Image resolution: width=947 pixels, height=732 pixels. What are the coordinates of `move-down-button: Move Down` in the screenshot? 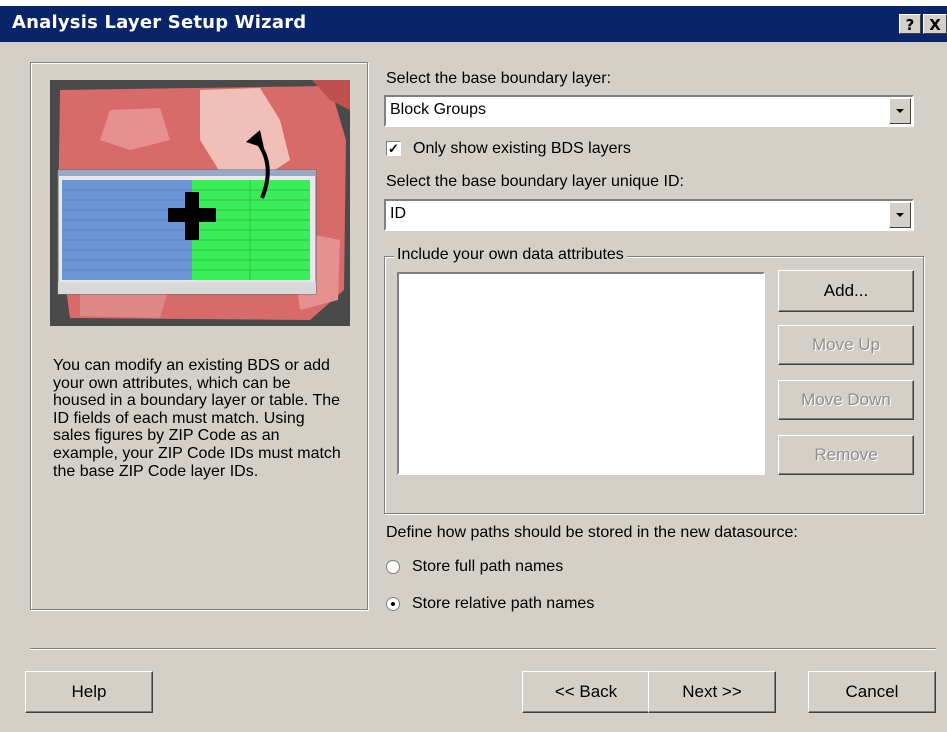 It's located at (846, 400).